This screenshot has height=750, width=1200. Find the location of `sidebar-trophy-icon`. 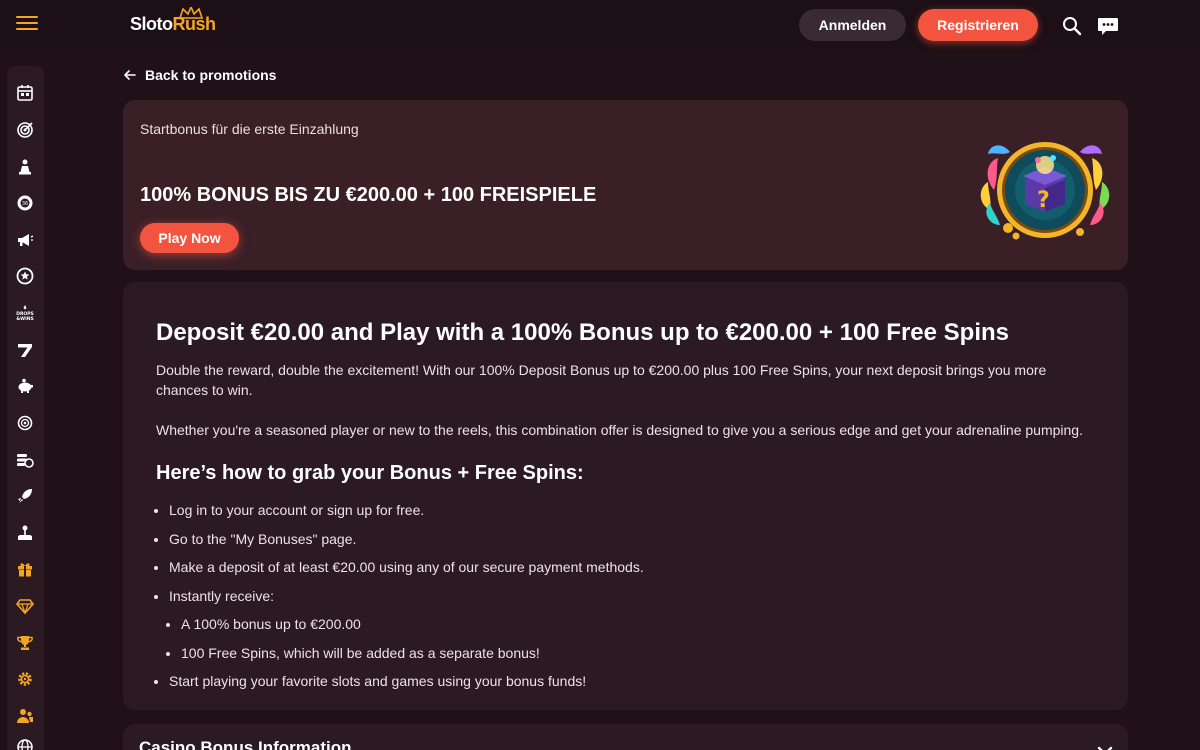

sidebar-trophy-icon is located at coordinates (25, 643).